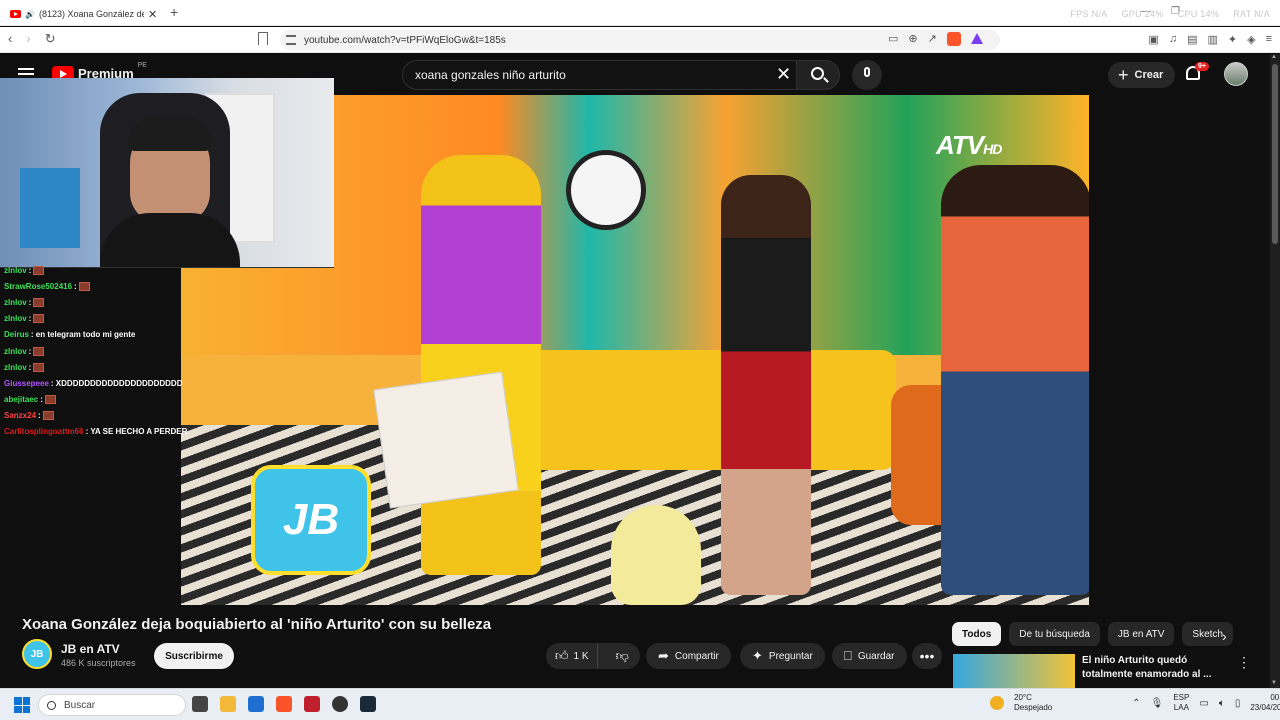 This screenshot has width=1280, height=720. What do you see at coordinates (26, 383) in the screenshot?
I see `chat-username: Giussepeee` at bounding box center [26, 383].